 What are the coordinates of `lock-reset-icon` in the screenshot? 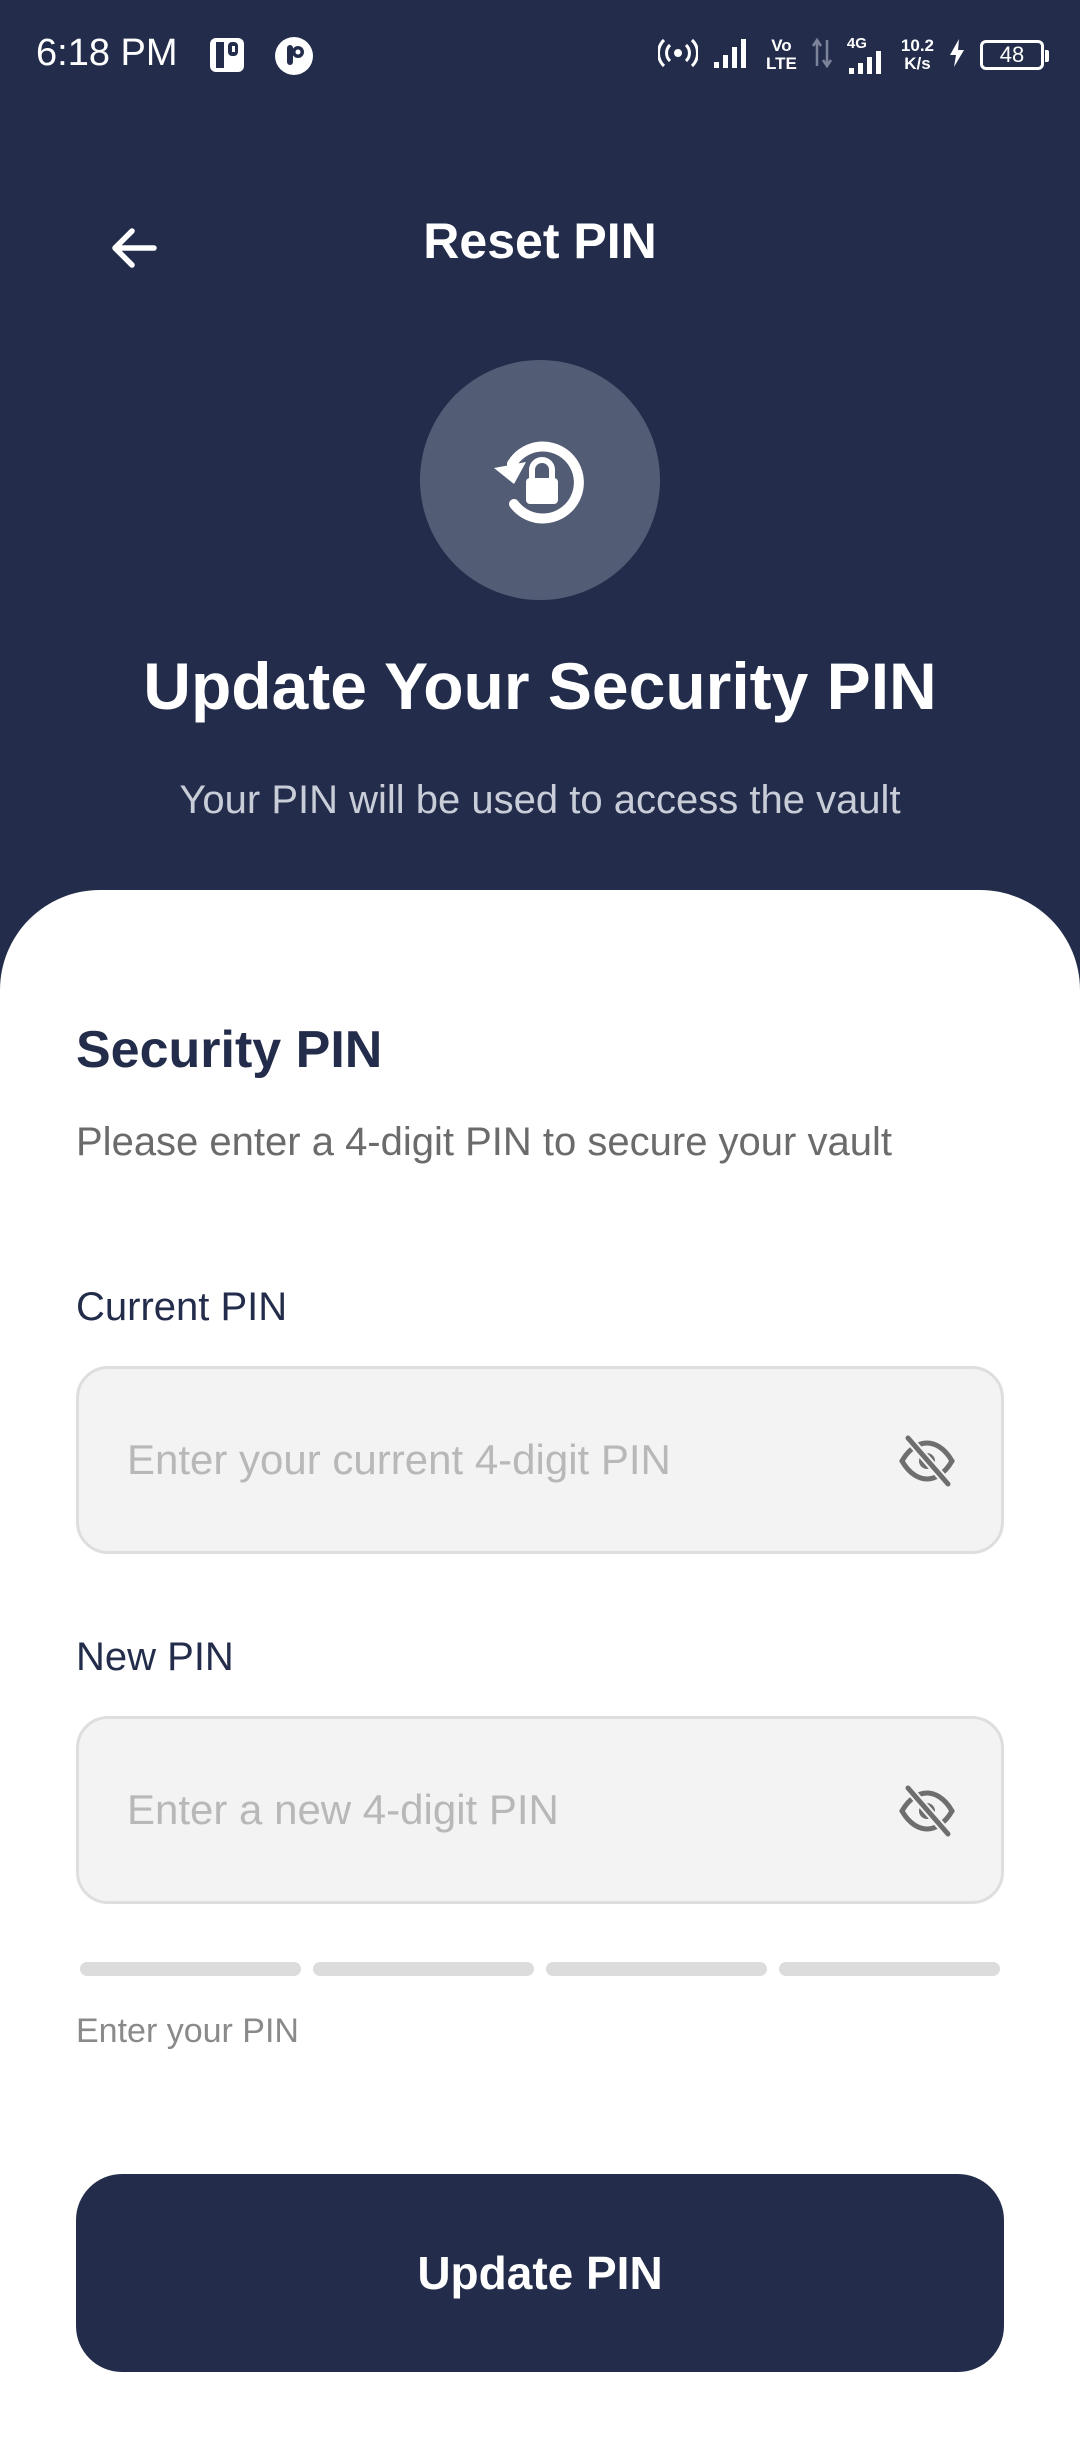 It's located at (539, 482).